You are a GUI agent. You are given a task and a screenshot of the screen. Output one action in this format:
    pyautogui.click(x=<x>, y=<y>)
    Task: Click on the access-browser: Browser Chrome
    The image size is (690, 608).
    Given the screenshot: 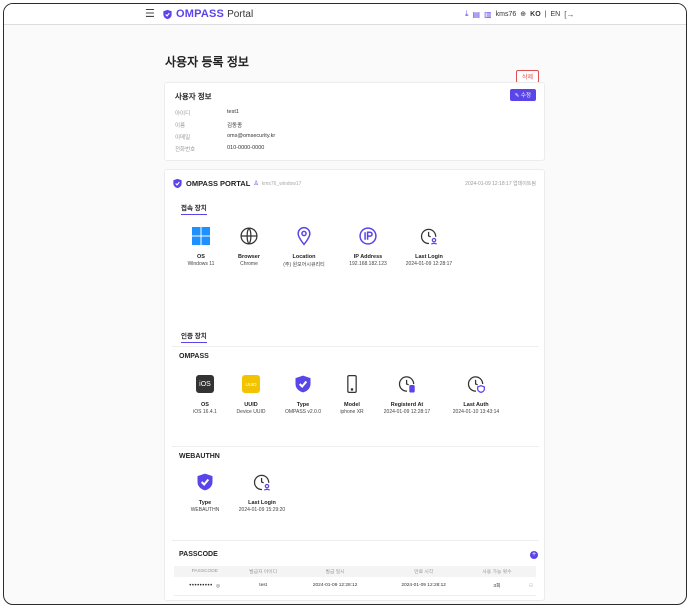 What is the action you would take?
    pyautogui.click(x=249, y=245)
    